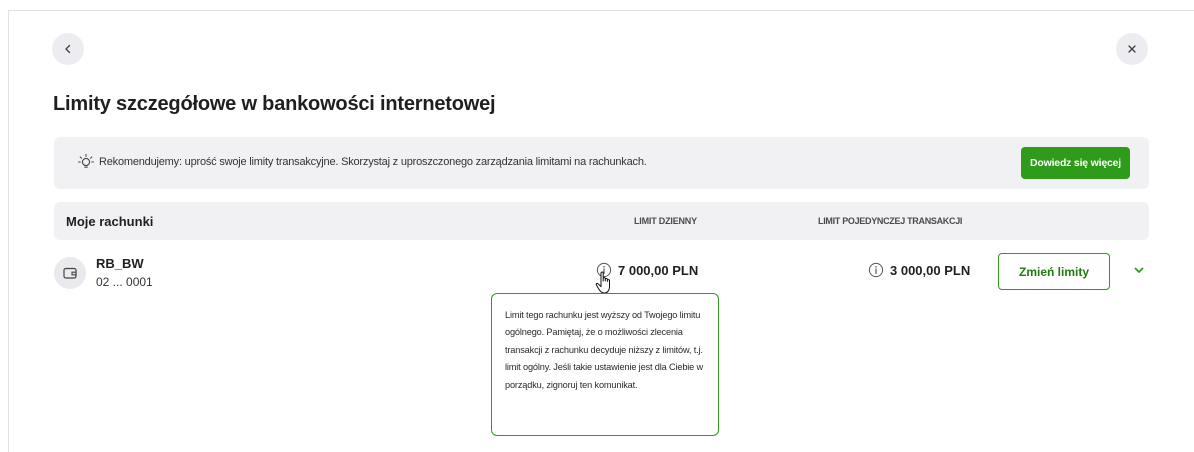 Image resolution: width=1194 pixels, height=452 pixels. What do you see at coordinates (86, 161) in the screenshot?
I see `lightbulb-icon` at bounding box center [86, 161].